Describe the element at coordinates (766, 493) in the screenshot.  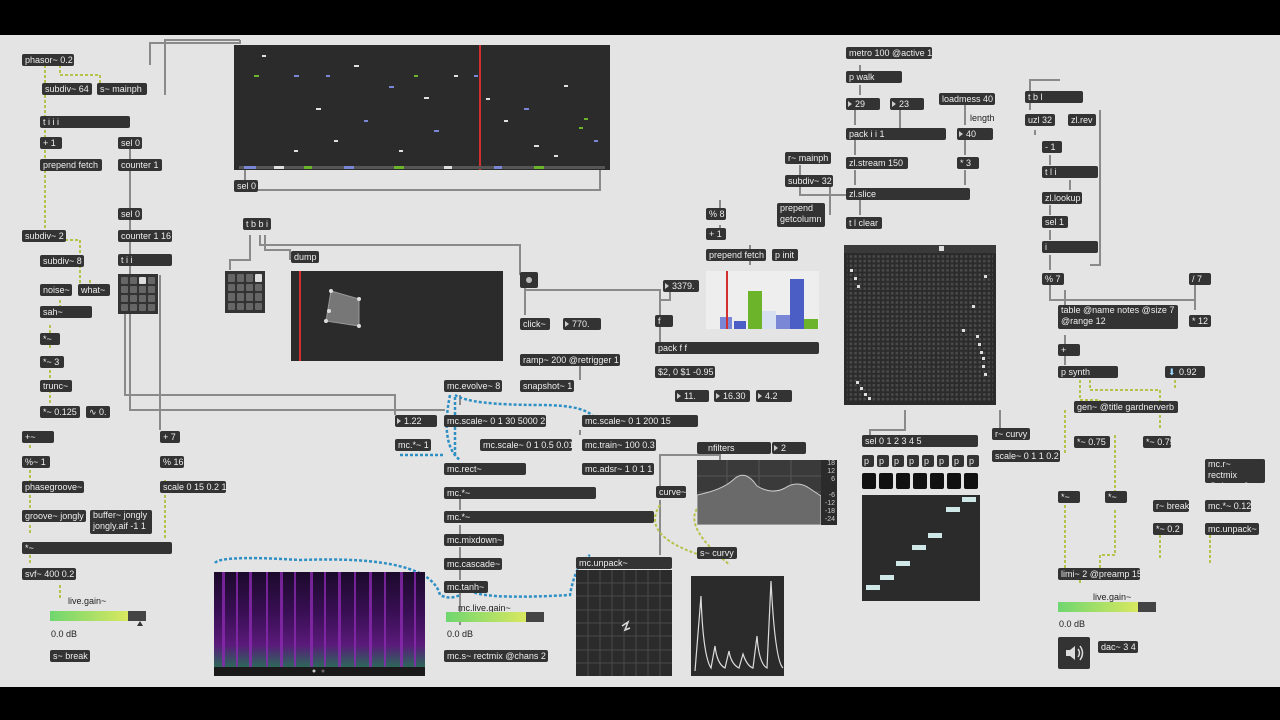
I see `filtergraph-display: 18 12 6 -6 -12 -18 -24` at that location.